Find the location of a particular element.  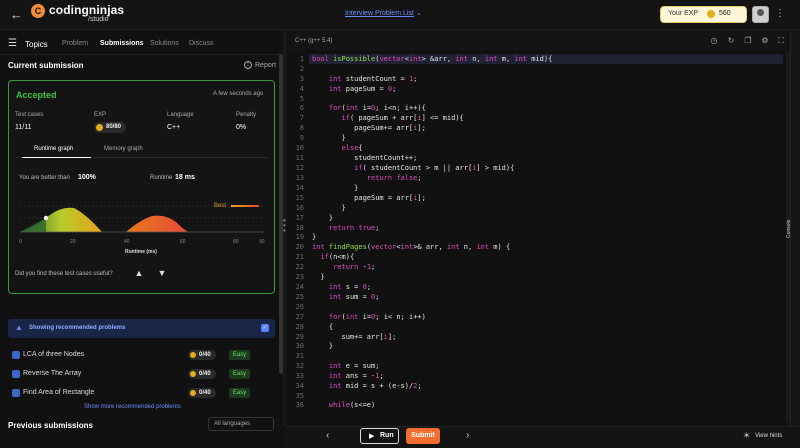

x-axis-label: Runtime (ms) is located at coordinates (141, 252).